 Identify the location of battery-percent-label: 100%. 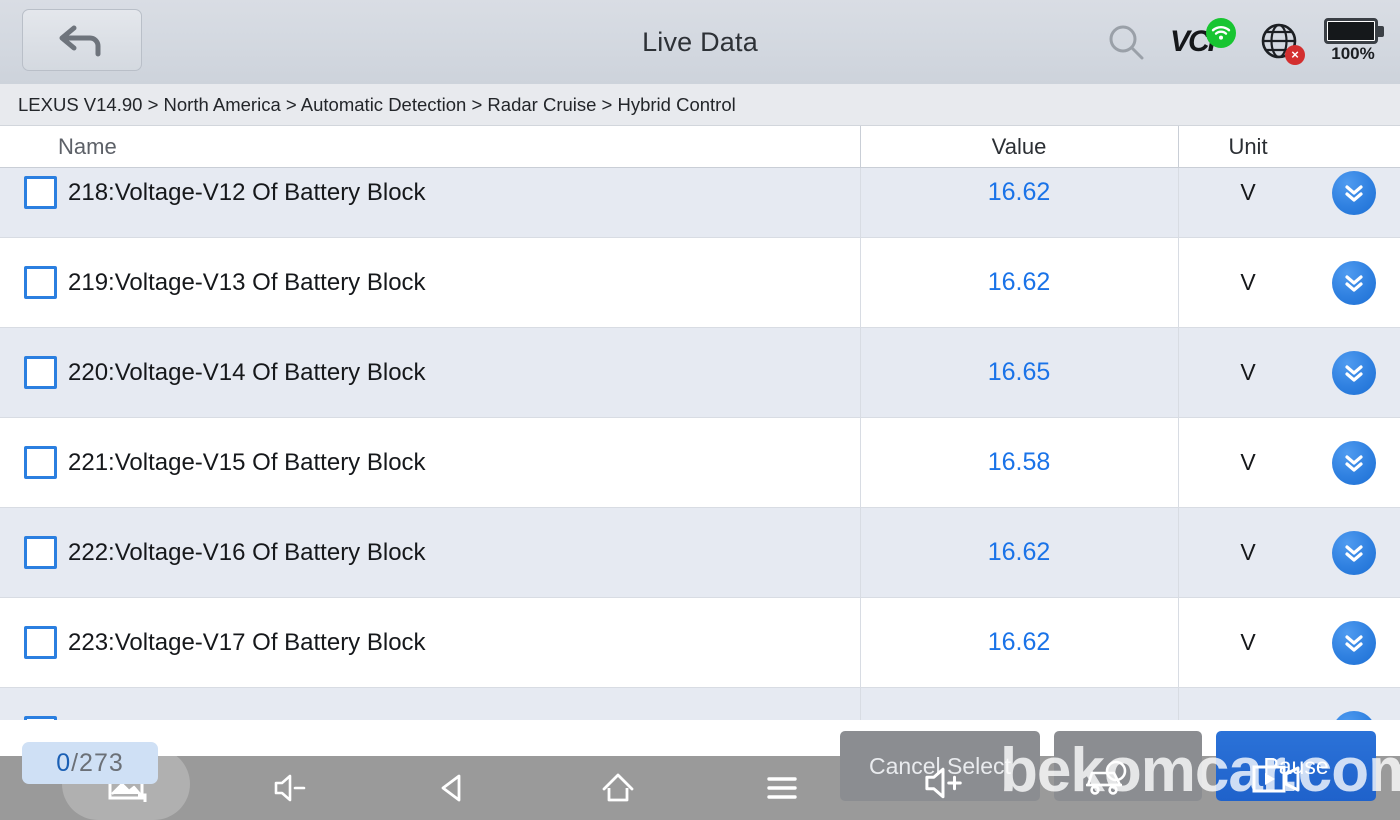
(1353, 53).